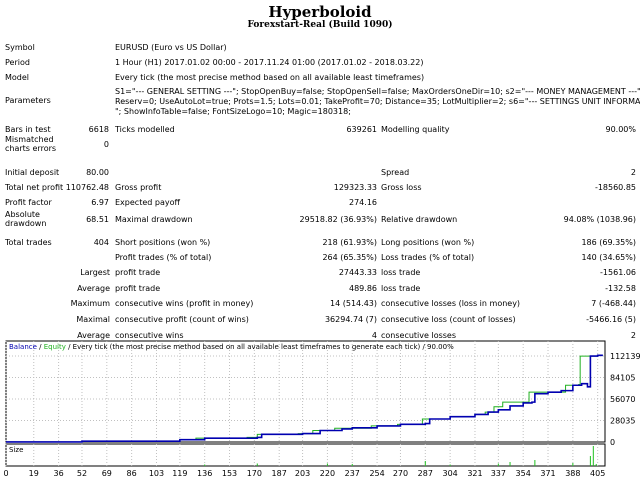 The width and height of the screenshot is (640, 480). I want to click on stat-l1: Maximal, so click(93, 319).